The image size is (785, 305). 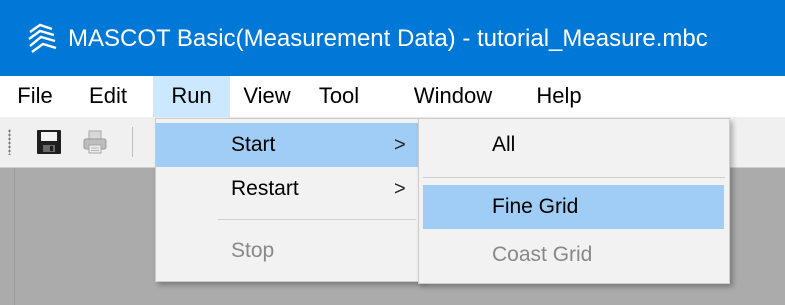 I want to click on start-submenu-coast-grid-label: Coast Grid, so click(x=542, y=254).